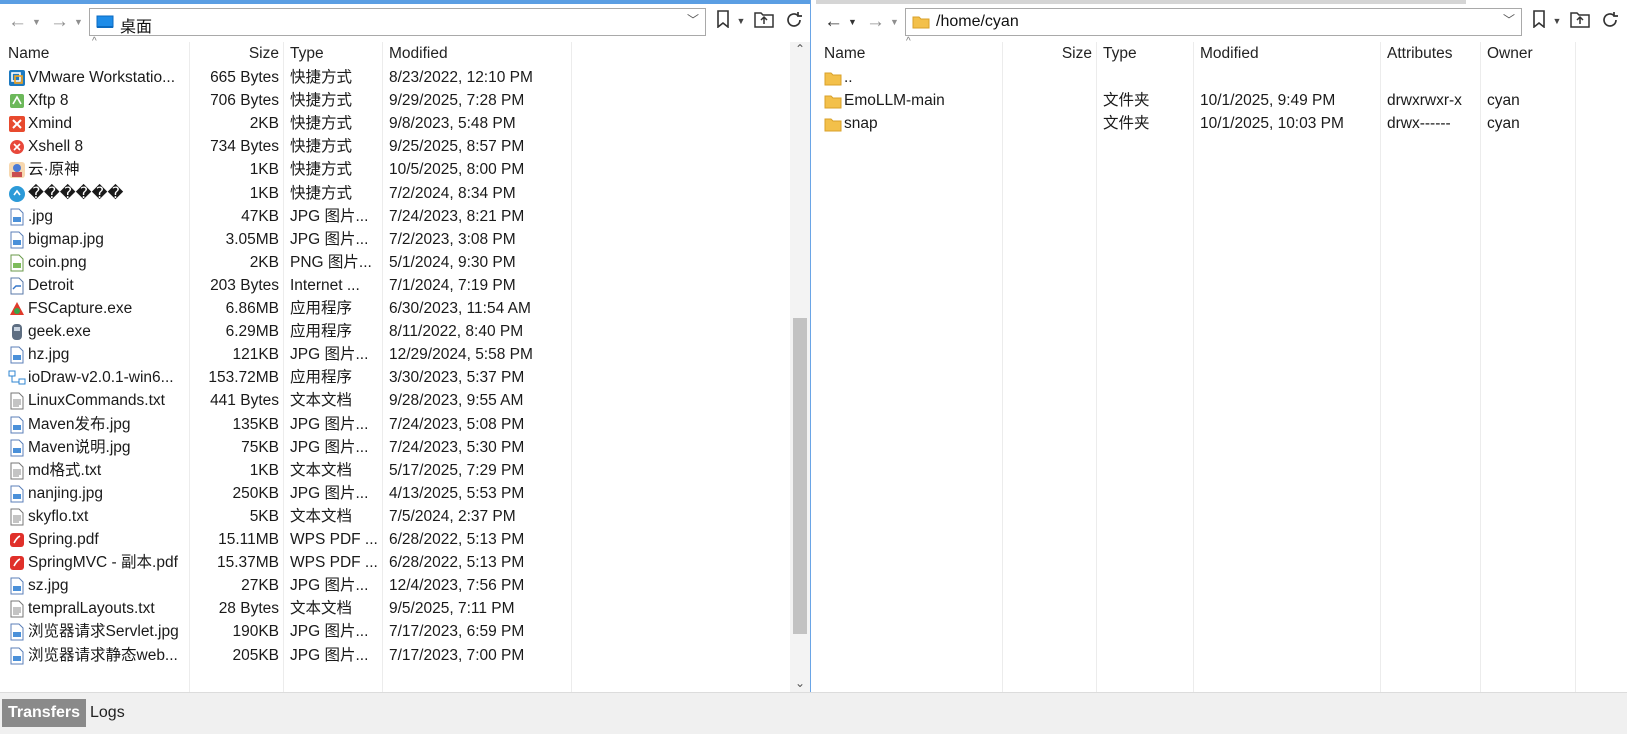 The height and width of the screenshot is (734, 1627). Describe the element at coordinates (405, 332) in the screenshot. I see `file-row: geek.exe 6.29MB 应用程序 8/11/2022, 8:40 PM` at that location.